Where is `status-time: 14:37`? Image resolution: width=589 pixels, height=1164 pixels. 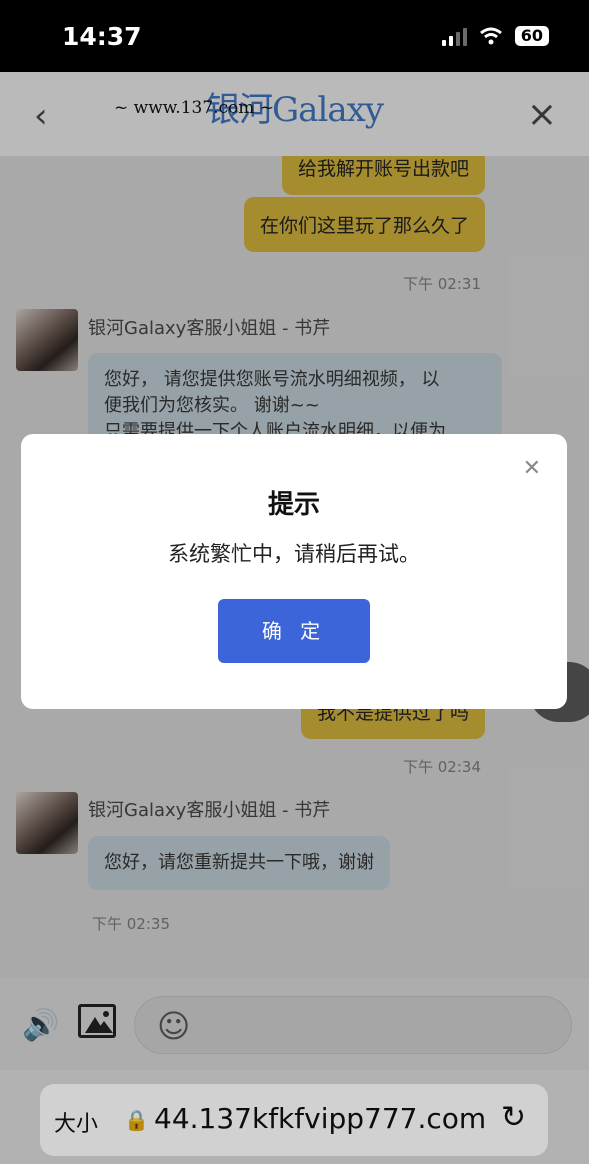 status-time: 14:37 is located at coordinates (102, 36).